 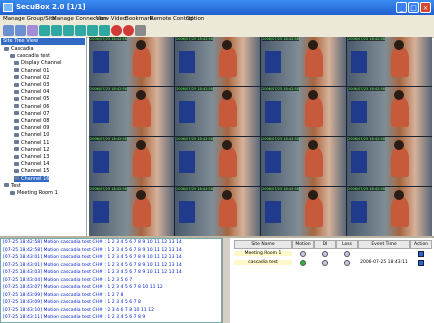 What do you see at coordinates (31, 164) in the screenshot?
I see `tree-item: Channel 14` at bounding box center [31, 164].